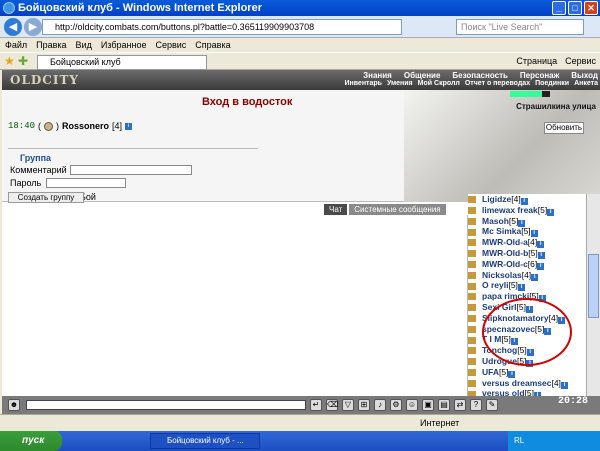  I want to click on player-row: Nicksolas[4] i, so click(527, 275).